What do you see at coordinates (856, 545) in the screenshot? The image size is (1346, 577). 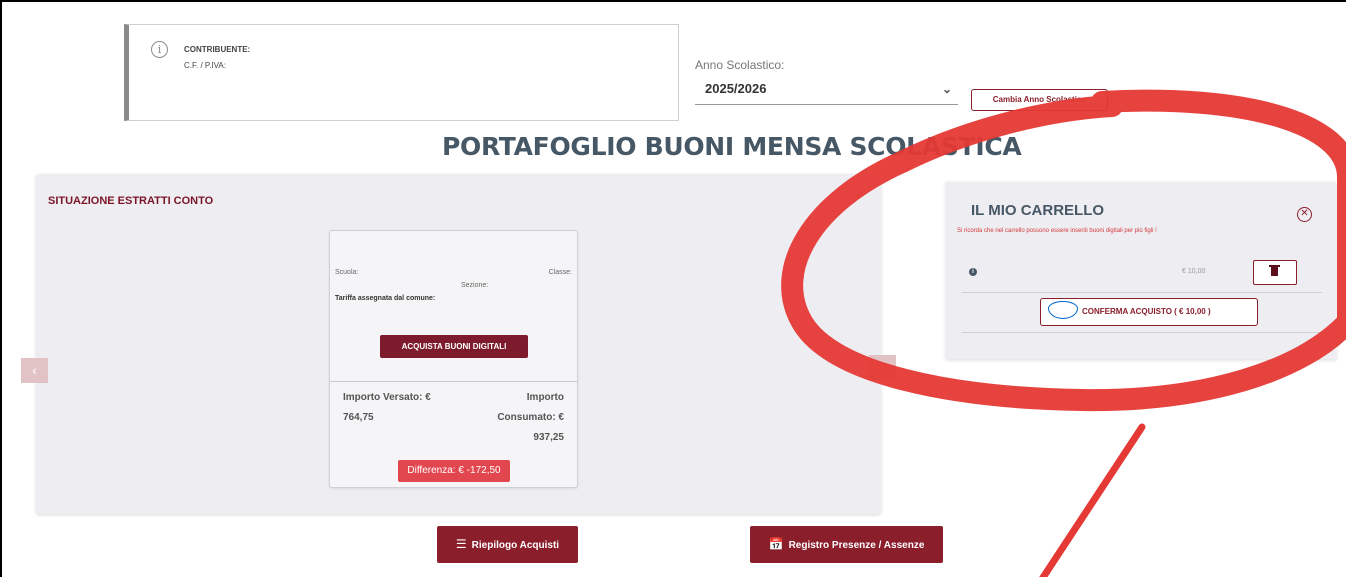 I see `registro-label: Registro Presenze / Assenze` at bounding box center [856, 545].